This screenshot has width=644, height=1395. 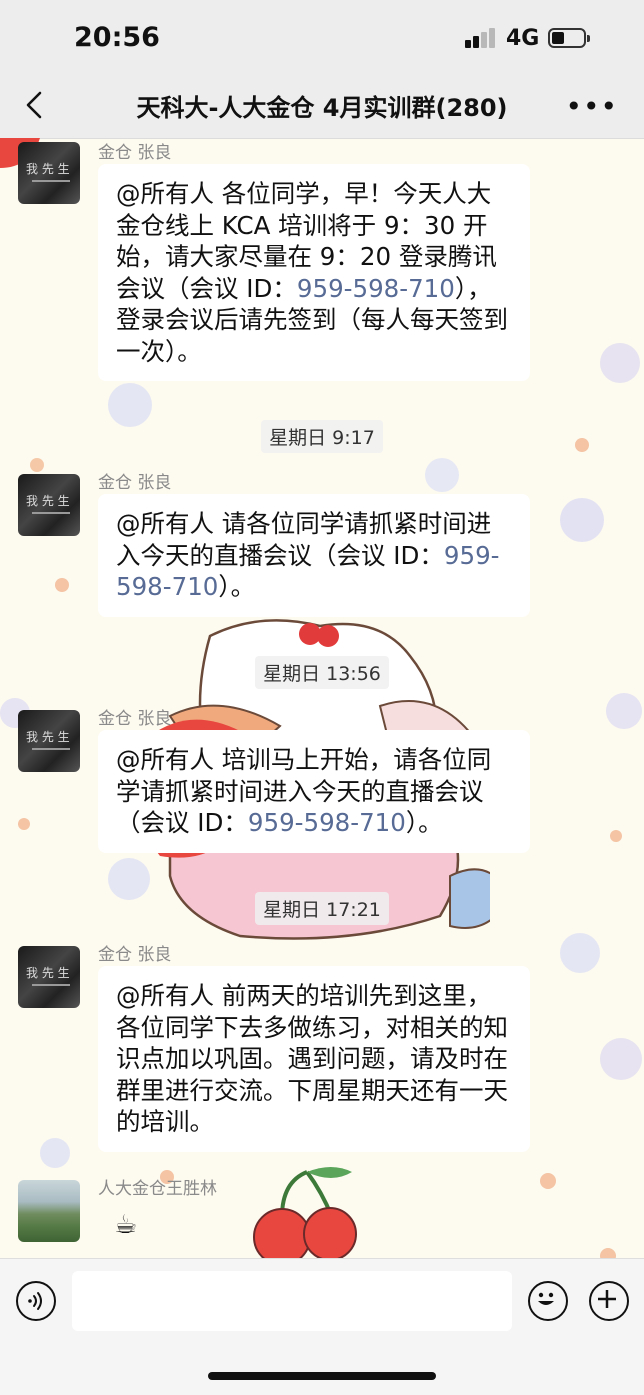 What do you see at coordinates (157, 1189) in the screenshot?
I see `sender-name: 人大金仓王胜林` at bounding box center [157, 1189].